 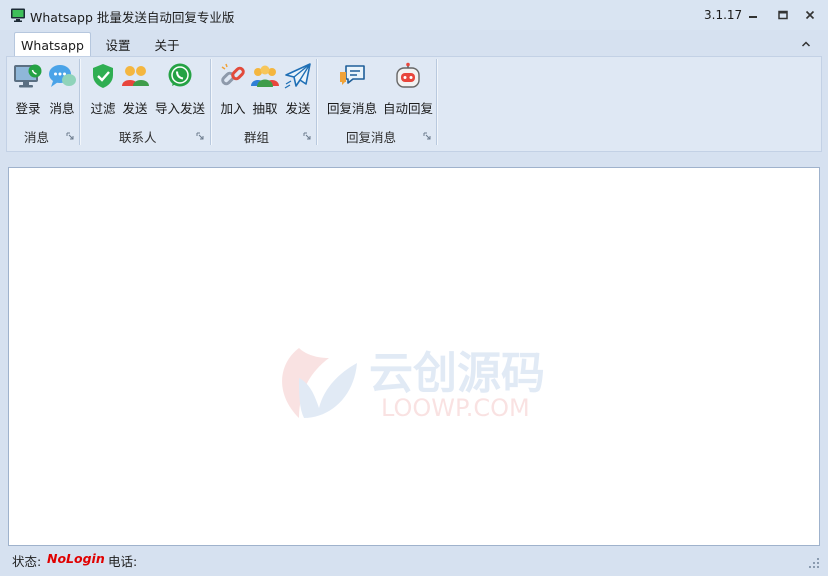 What do you see at coordinates (233, 89) in the screenshot?
I see `join-group-button: 加入` at bounding box center [233, 89].